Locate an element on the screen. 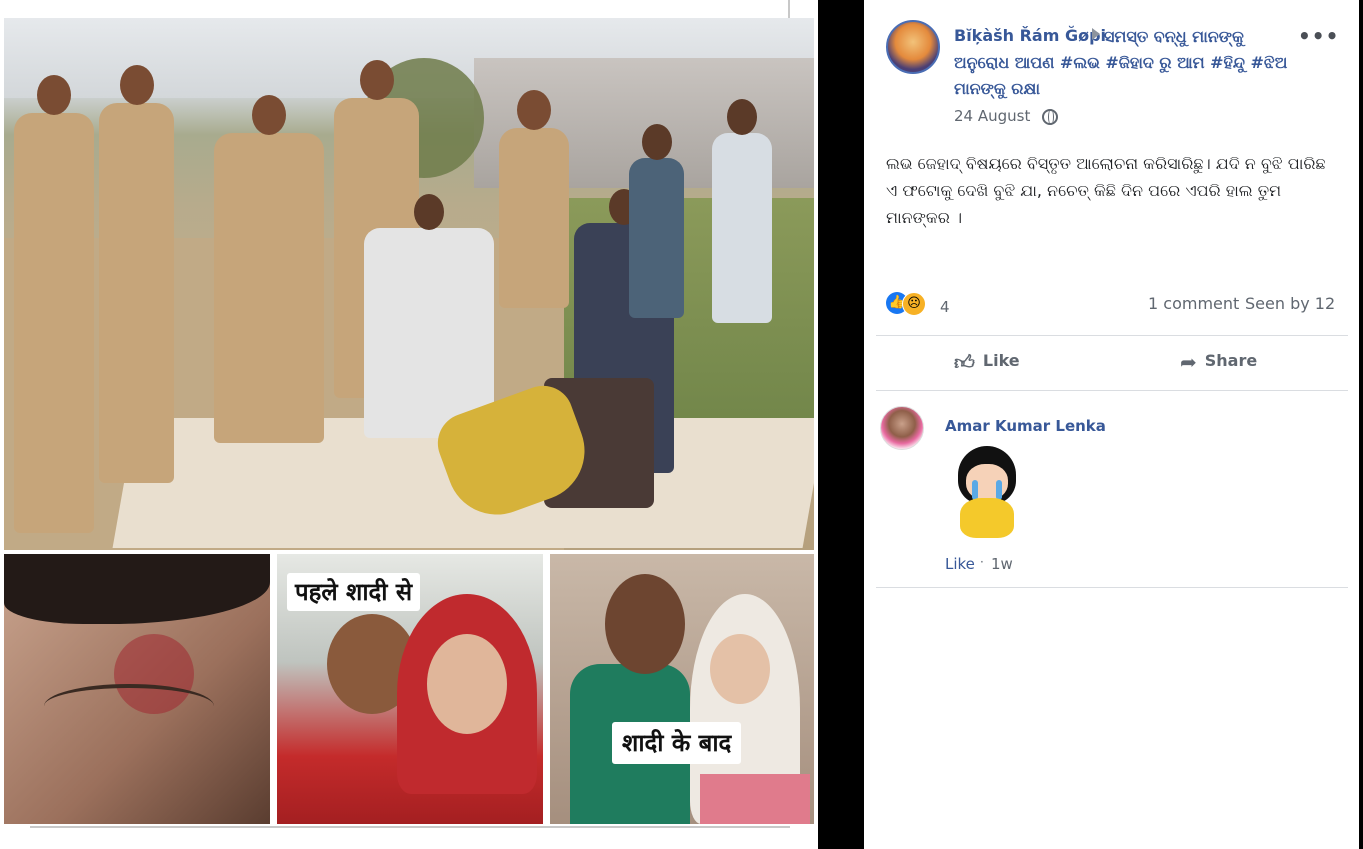 This screenshot has height=849, width=1363. photo-frame-bottom is located at coordinates (410, 827).